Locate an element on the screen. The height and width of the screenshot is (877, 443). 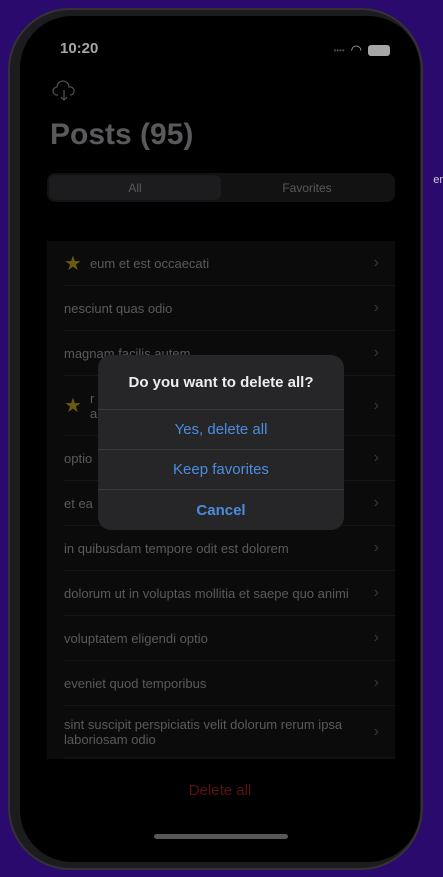
keep-favorites-button: Keep favorites is located at coordinates (221, 470).